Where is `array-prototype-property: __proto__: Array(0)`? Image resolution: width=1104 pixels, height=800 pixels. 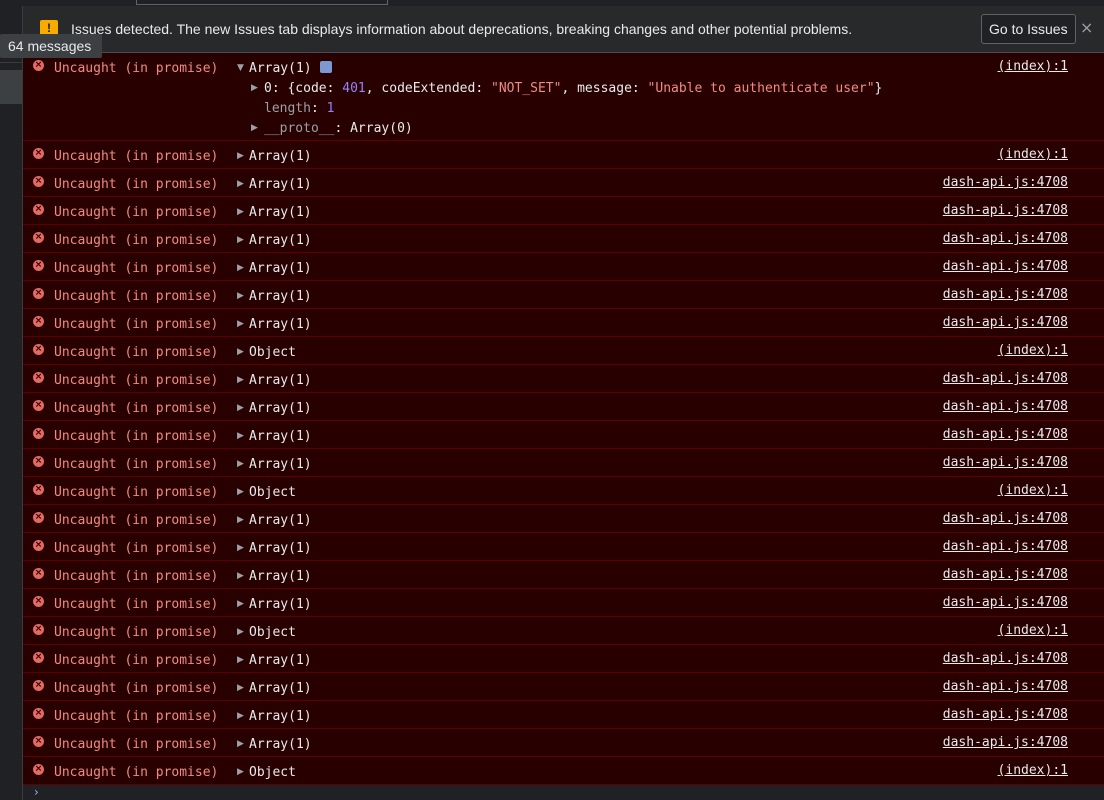
array-prototype-property: __proto__: Array(0) is located at coordinates (338, 128).